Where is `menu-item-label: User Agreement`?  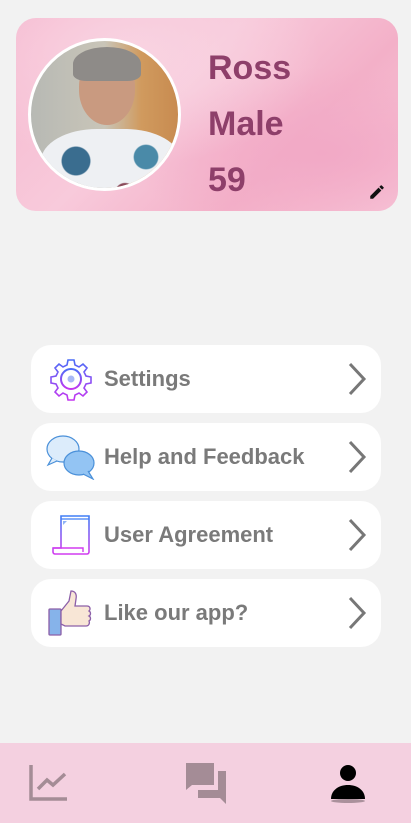 menu-item-label: User Agreement is located at coordinates (189, 534).